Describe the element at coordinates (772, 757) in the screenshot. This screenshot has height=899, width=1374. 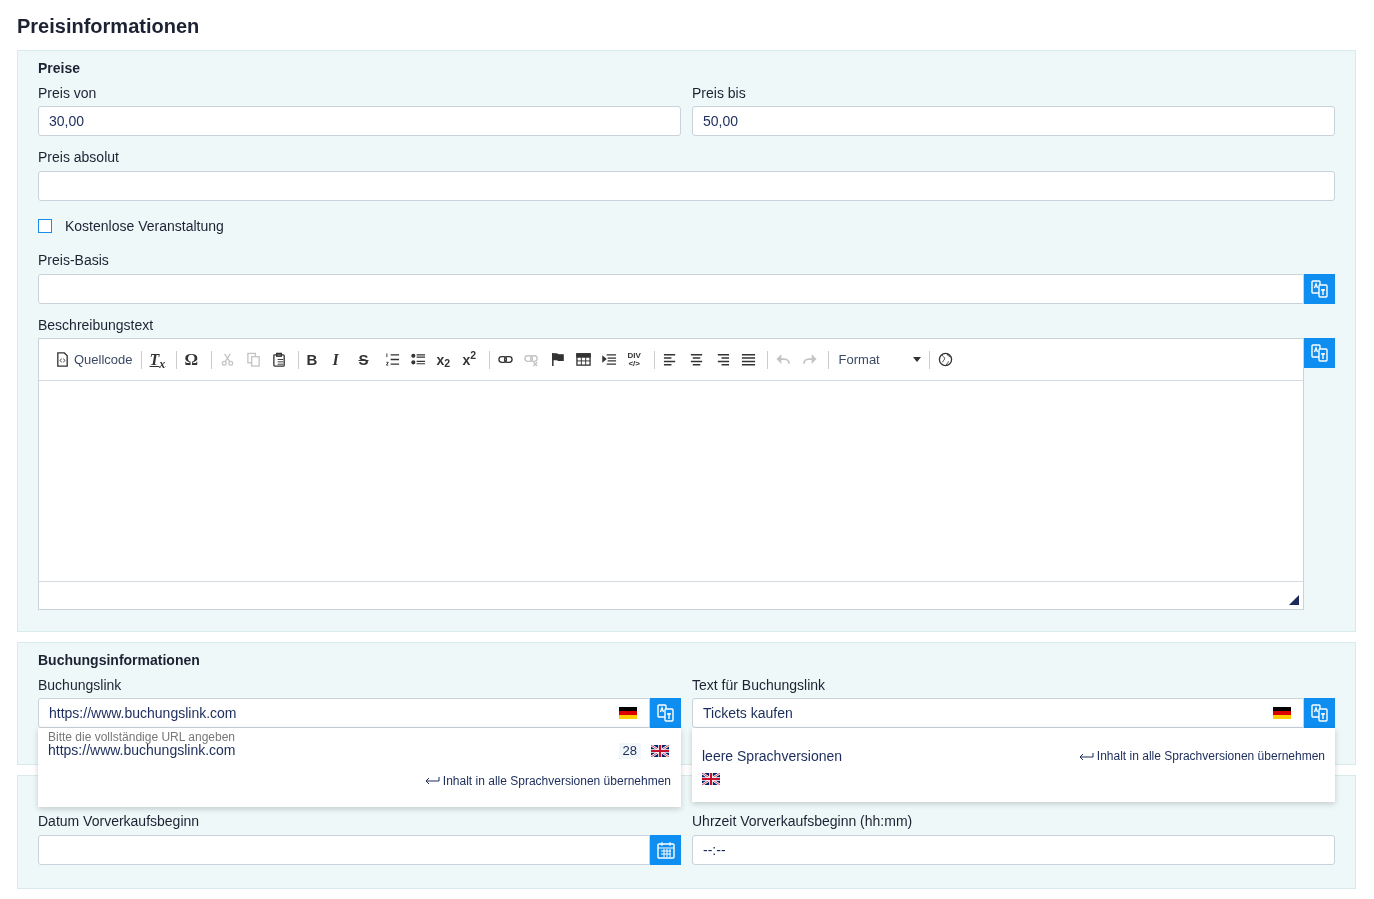
I see `empty-versions-text: leere Sprachversionen` at that location.